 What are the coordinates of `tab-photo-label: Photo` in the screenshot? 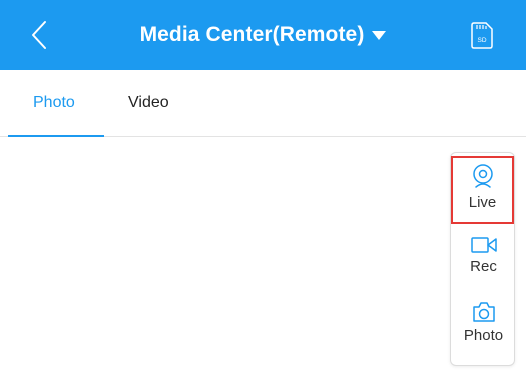 It's located at (54, 102).